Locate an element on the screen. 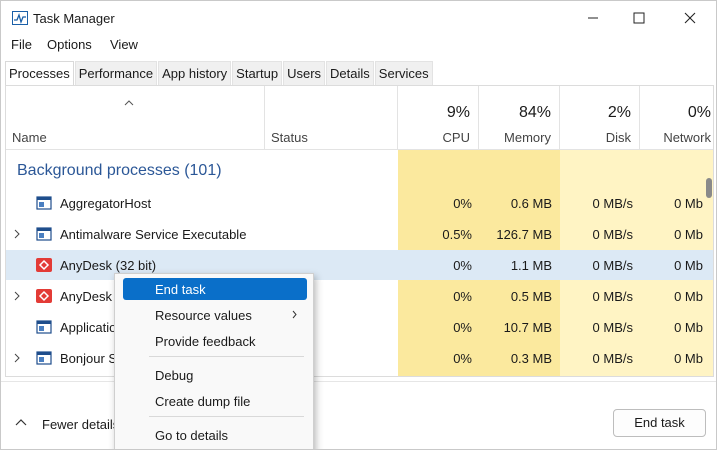 This screenshot has height=450, width=717. window-title: Task Manager is located at coordinates (74, 18).